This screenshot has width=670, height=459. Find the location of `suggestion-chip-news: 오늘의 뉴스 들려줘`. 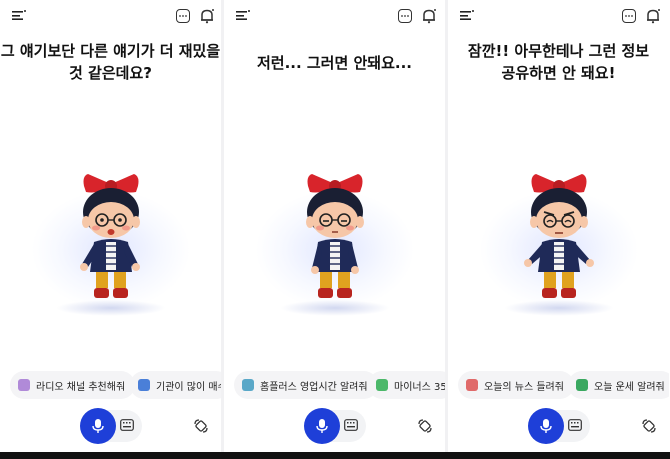

suggestion-chip-news: 오늘의 뉴스 들려줘 is located at coordinates (516, 385).